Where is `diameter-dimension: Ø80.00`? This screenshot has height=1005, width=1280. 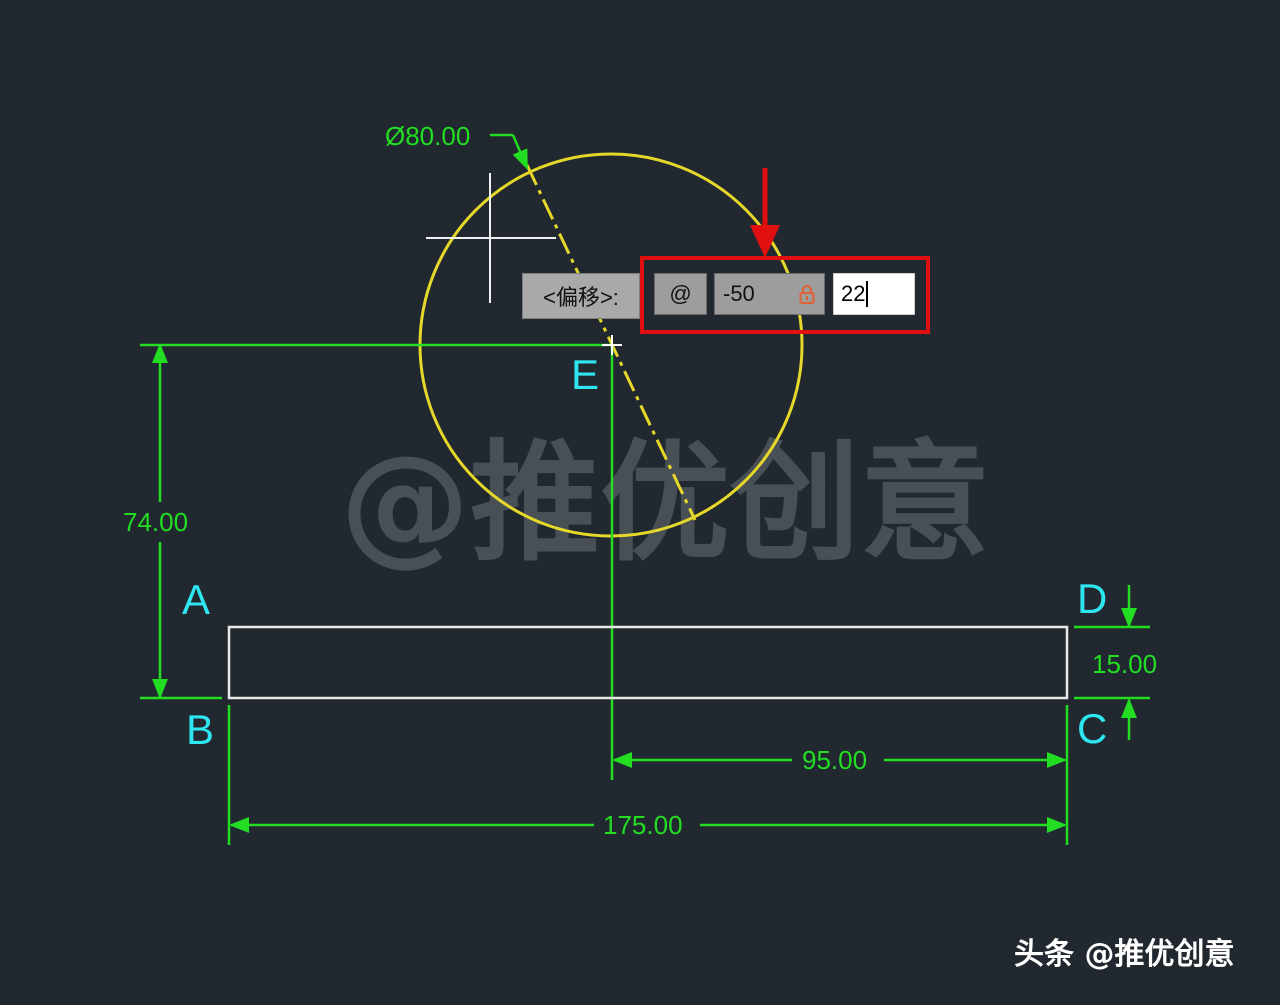 diameter-dimension: Ø80.00 is located at coordinates (427, 136).